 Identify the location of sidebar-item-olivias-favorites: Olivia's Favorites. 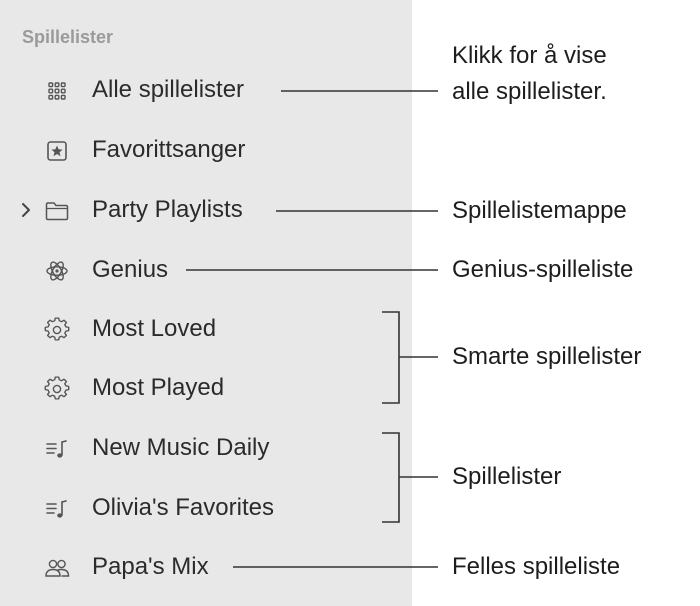
(206, 508).